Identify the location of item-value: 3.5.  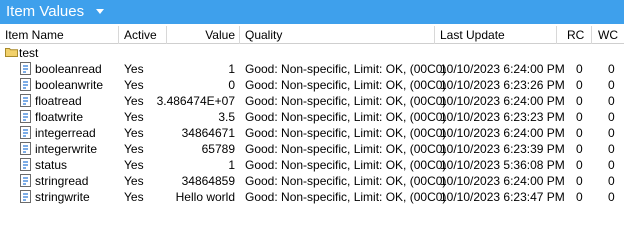
(226, 117).